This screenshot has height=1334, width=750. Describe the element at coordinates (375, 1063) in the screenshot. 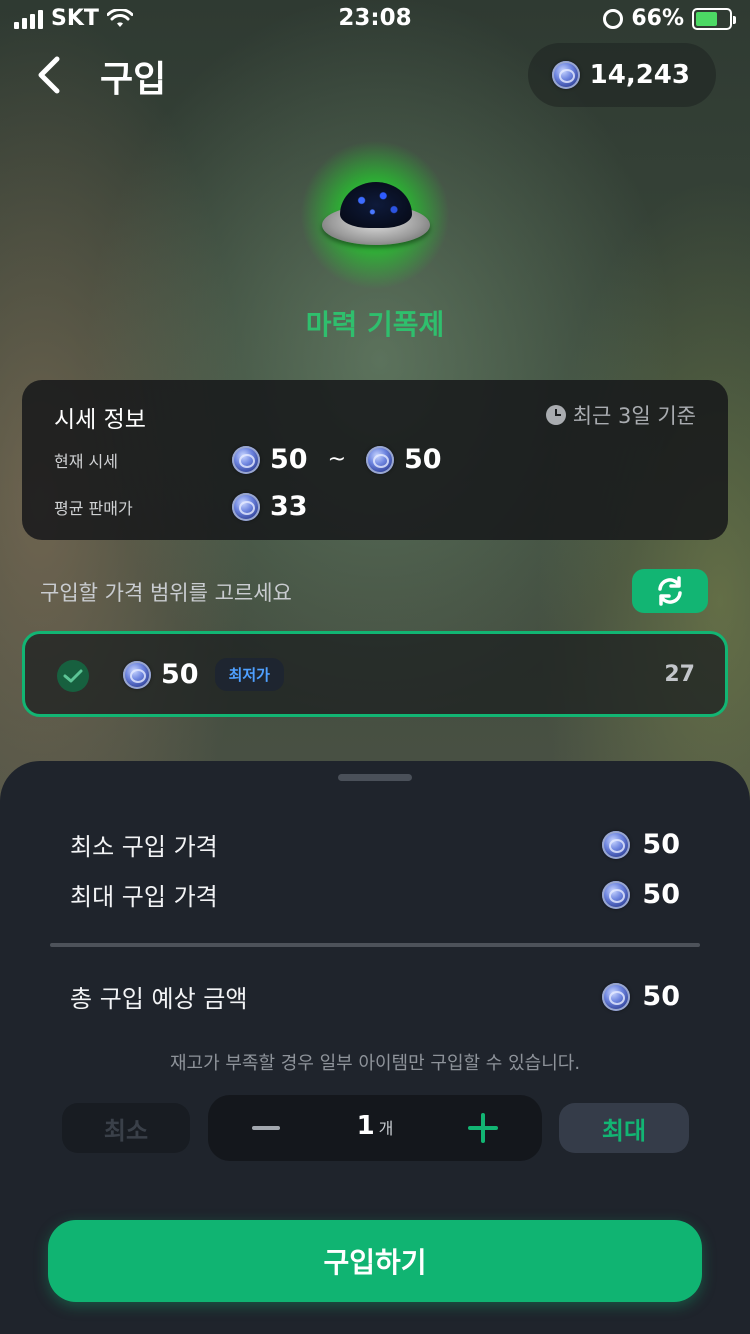

I see `stock-notice: 재고가 부족할 경우 일부 아이템만 구입할 수 있습니다.` at that location.